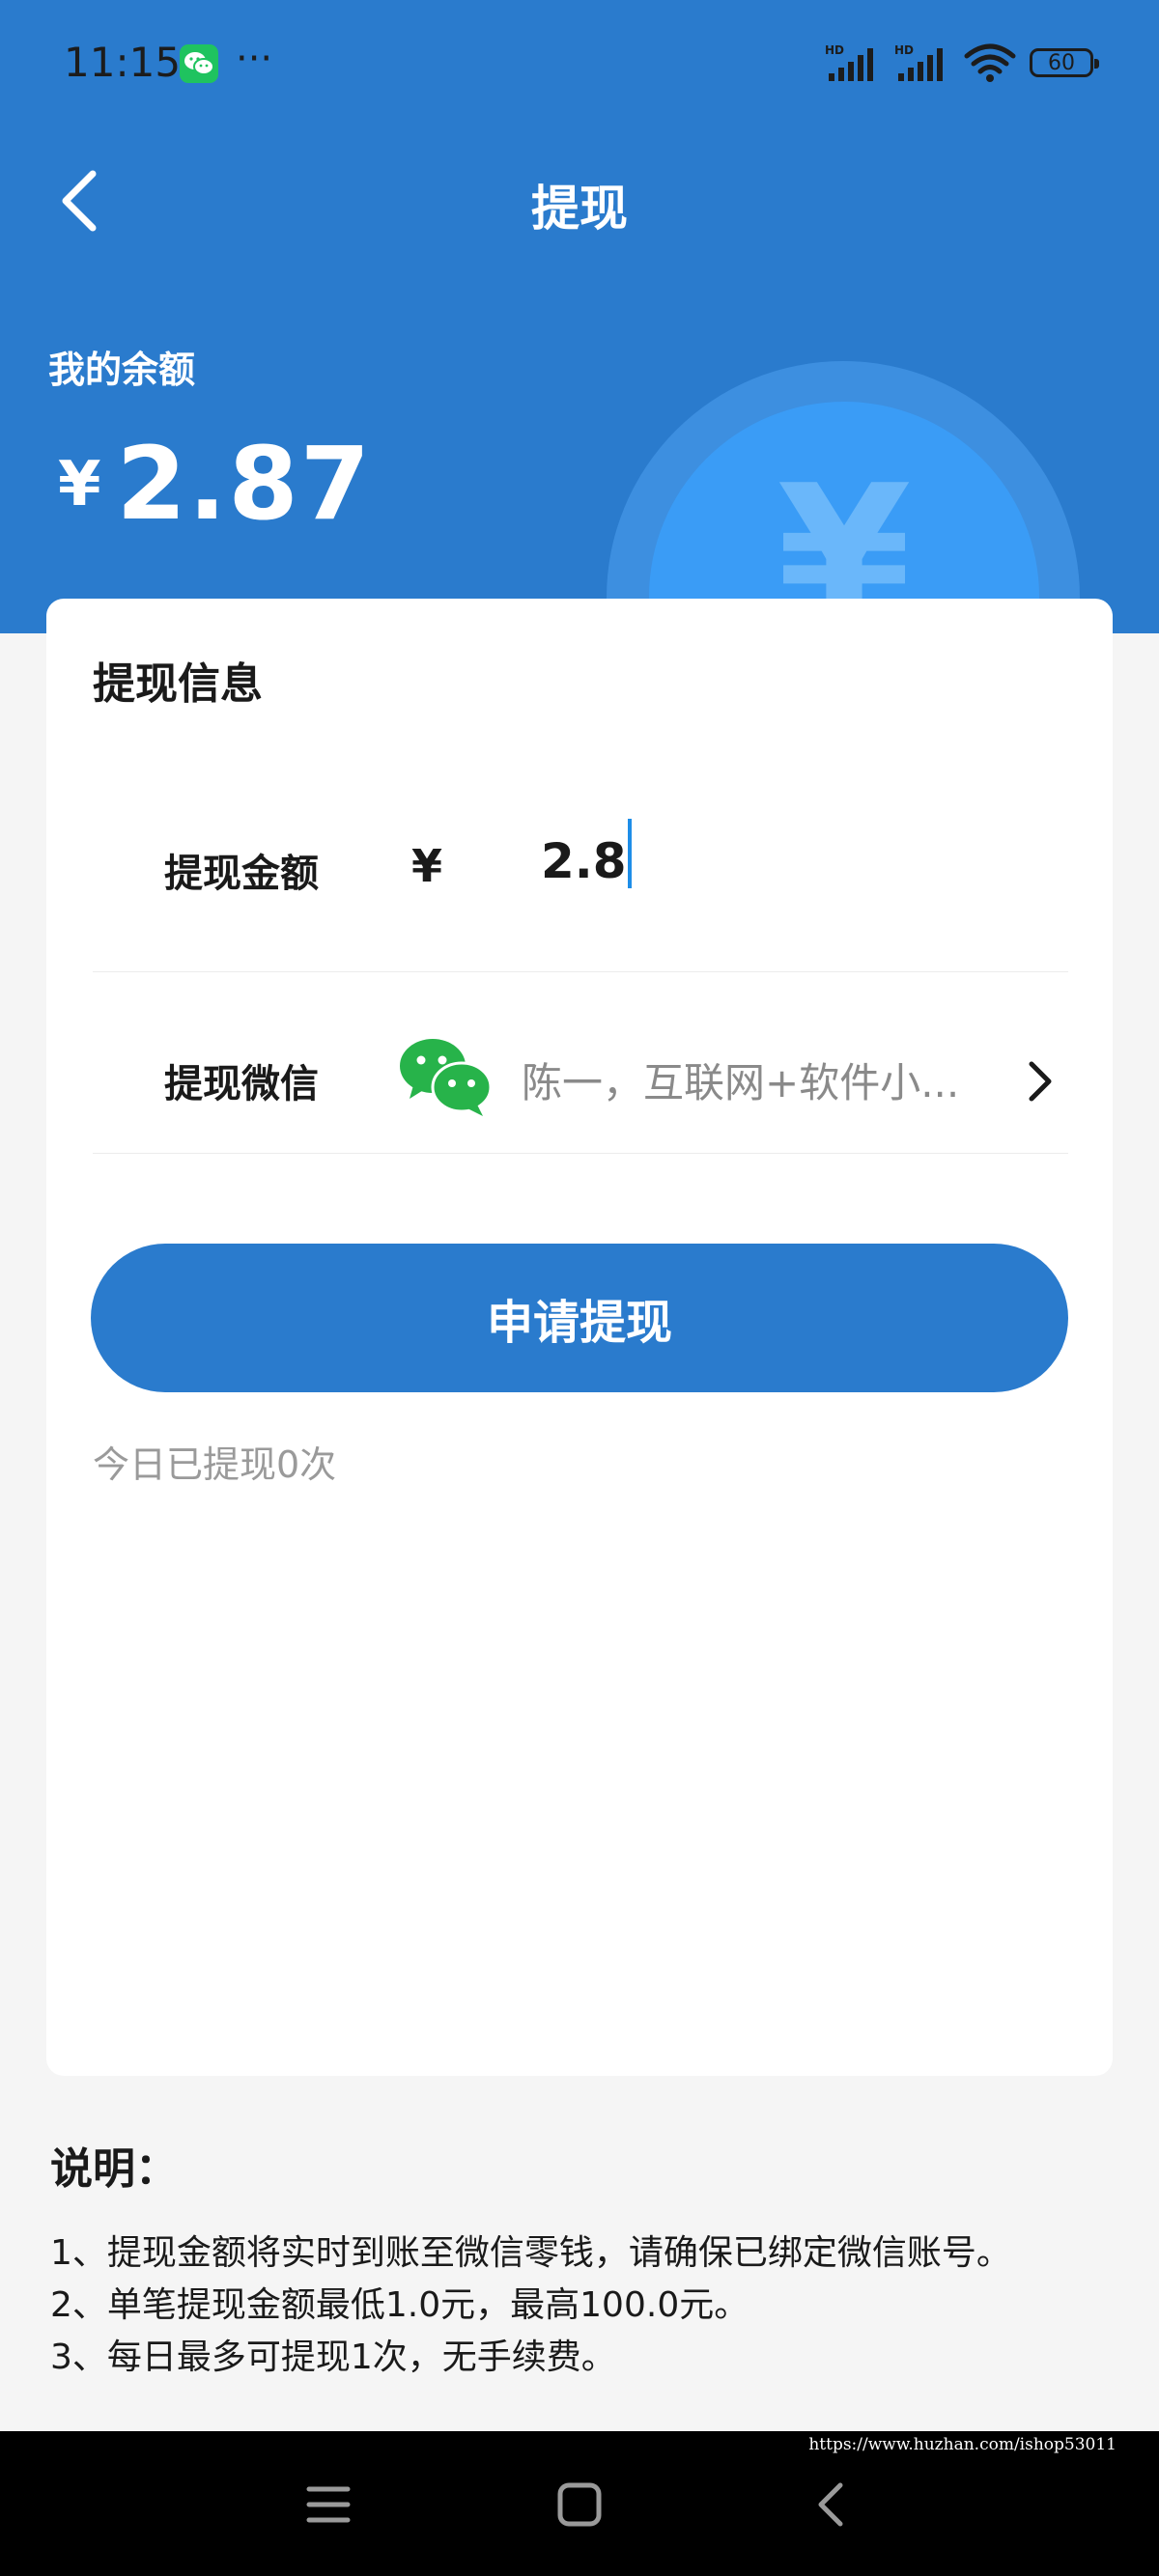  Describe the element at coordinates (242, 874) in the screenshot. I see `amount-label: 提现金额` at that location.